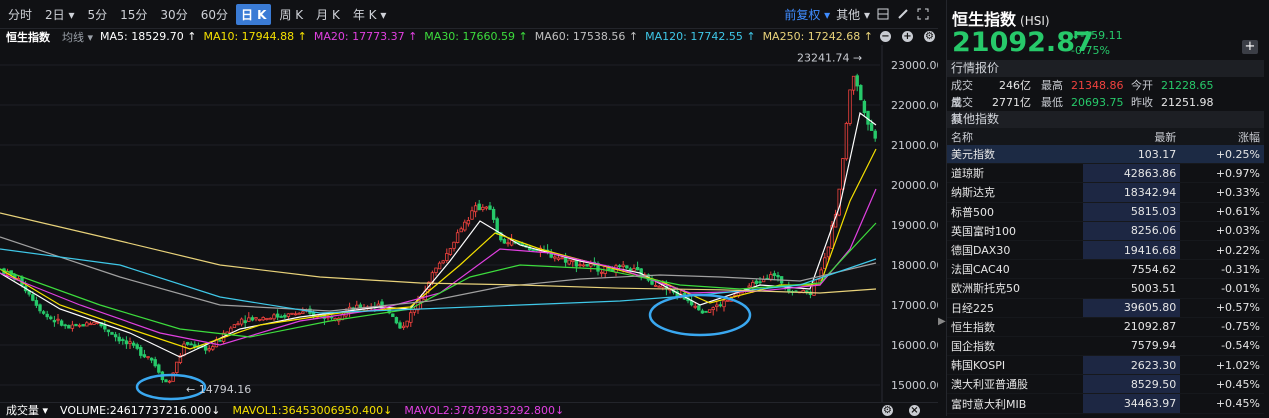 The height and width of the screenshot is (418, 1269). I want to click on index-row: 日经225 39605.80 +0.57%, so click(1105, 308).